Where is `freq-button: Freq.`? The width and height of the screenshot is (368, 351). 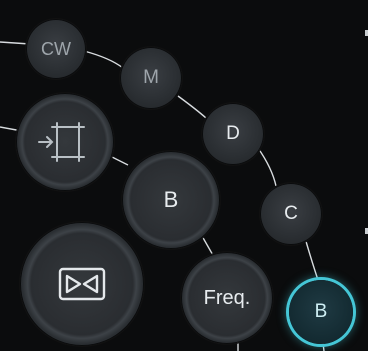
freq-button: Freq. is located at coordinates (227, 298).